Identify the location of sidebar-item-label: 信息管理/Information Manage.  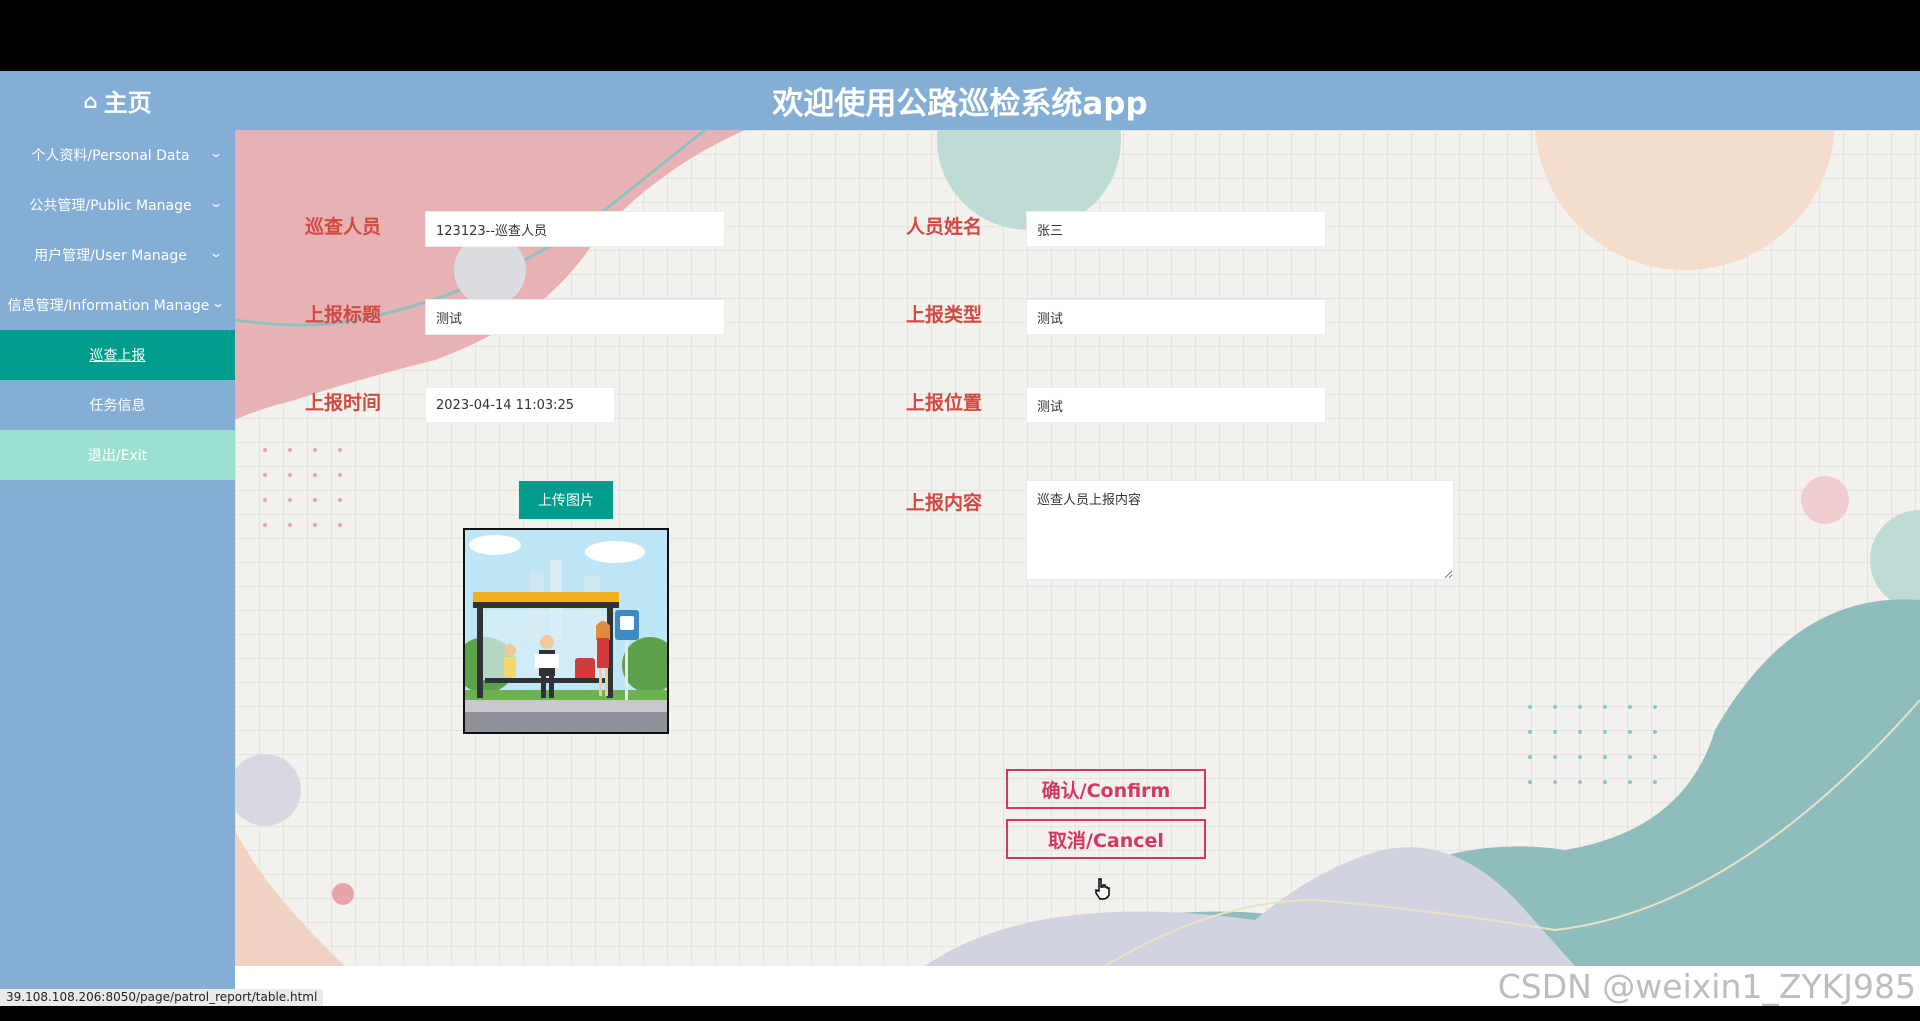
(108, 306).